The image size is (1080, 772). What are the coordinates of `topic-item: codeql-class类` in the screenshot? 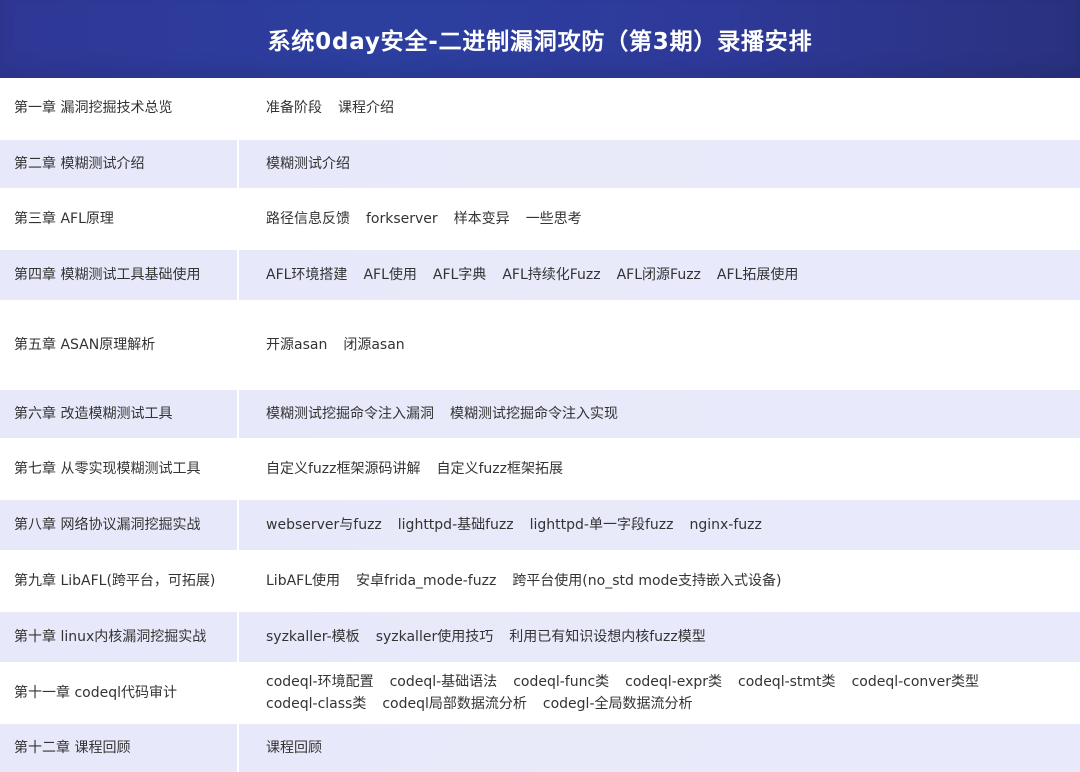 It's located at (316, 704).